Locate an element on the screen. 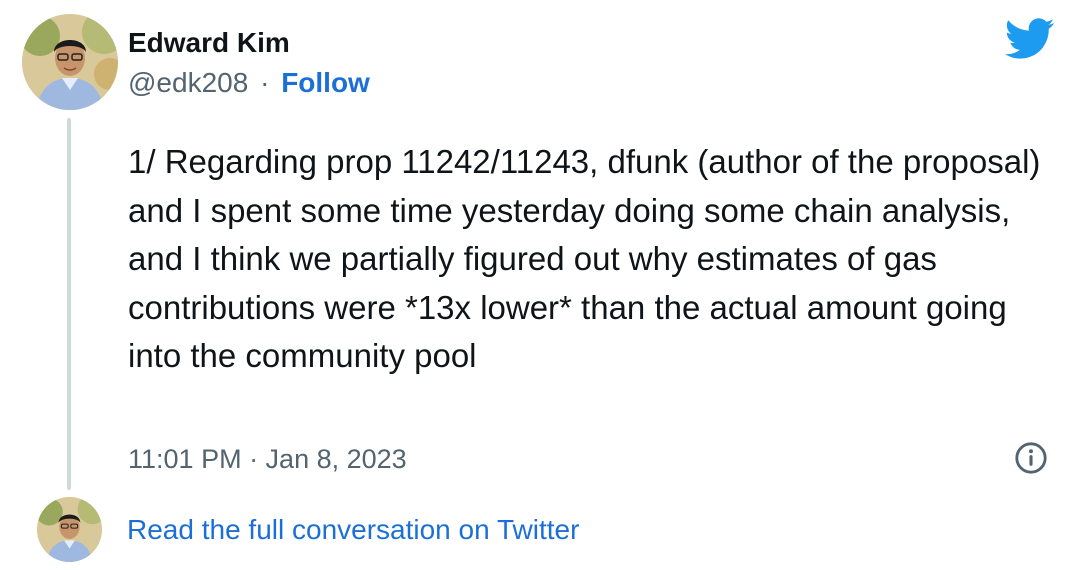  follow-button: Follow is located at coordinates (325, 82).